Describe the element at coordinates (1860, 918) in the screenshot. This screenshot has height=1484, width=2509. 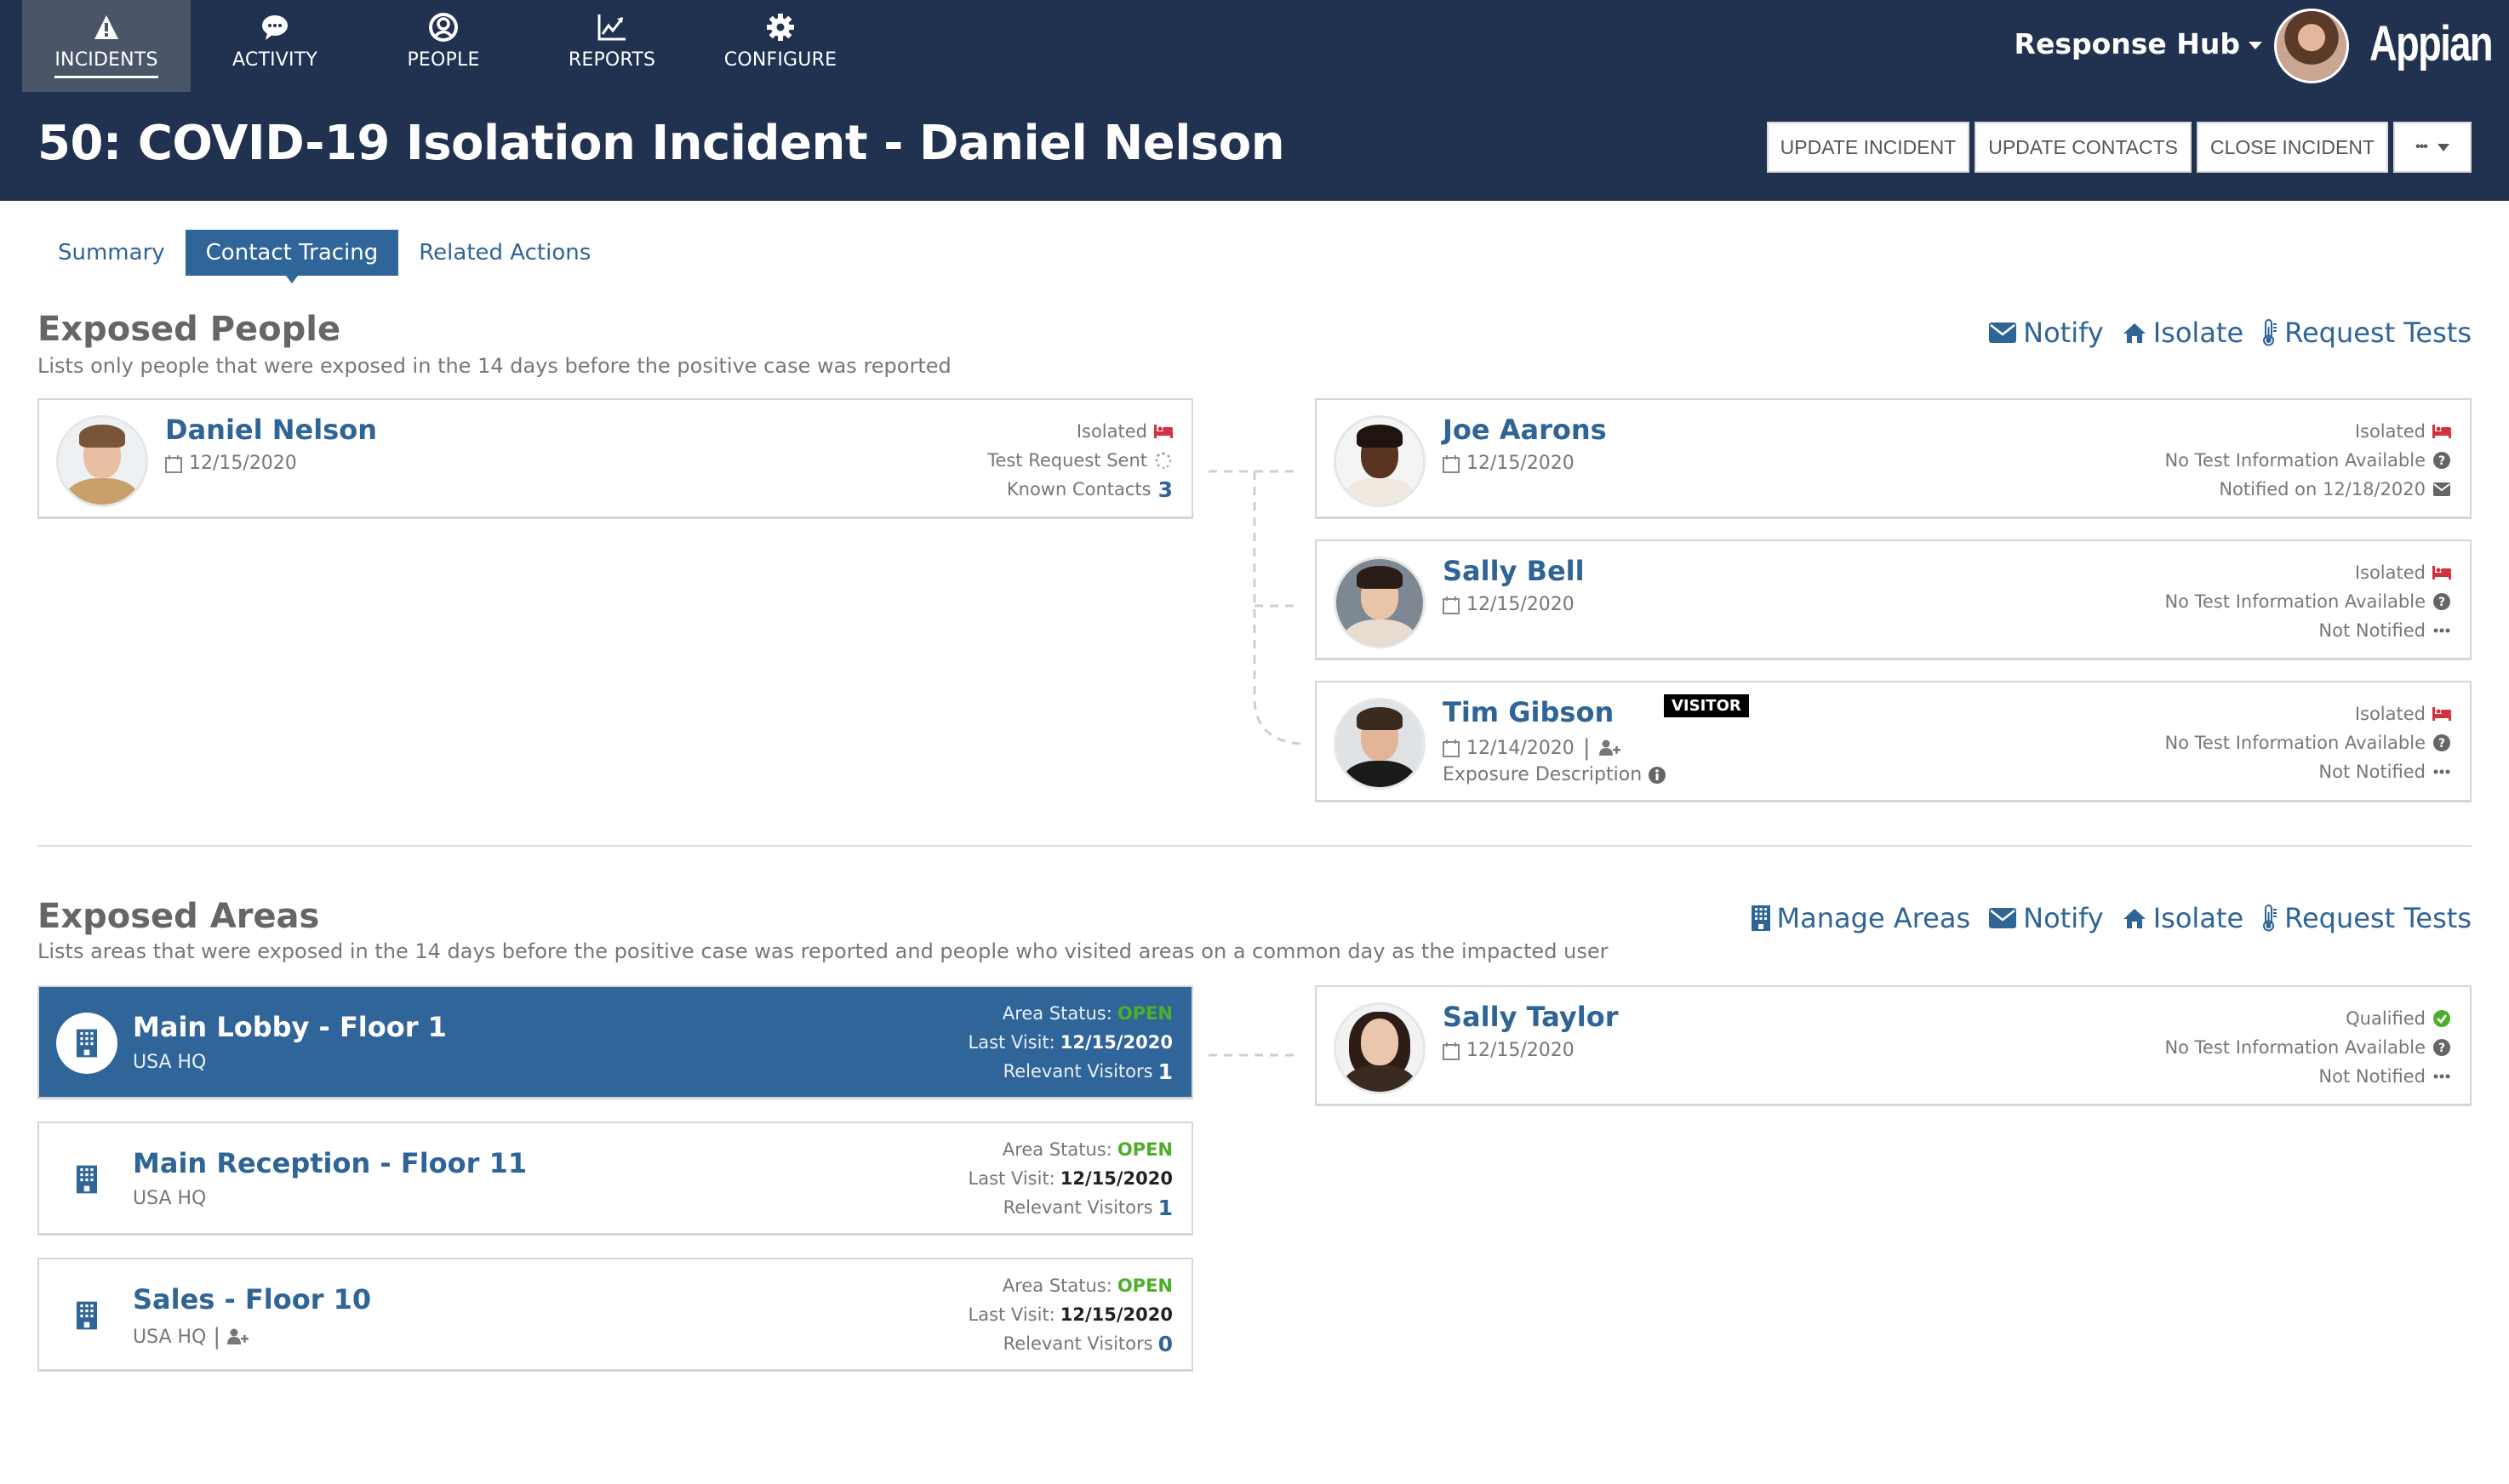
I see `manage-areas-link: Manage Areas` at that location.